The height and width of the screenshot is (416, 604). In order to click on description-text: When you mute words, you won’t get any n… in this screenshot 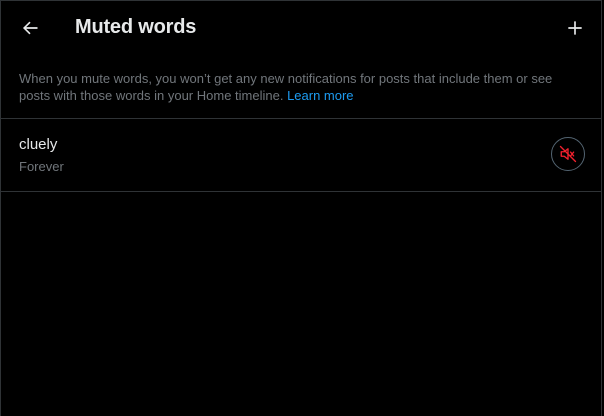, I will do `click(286, 87)`.